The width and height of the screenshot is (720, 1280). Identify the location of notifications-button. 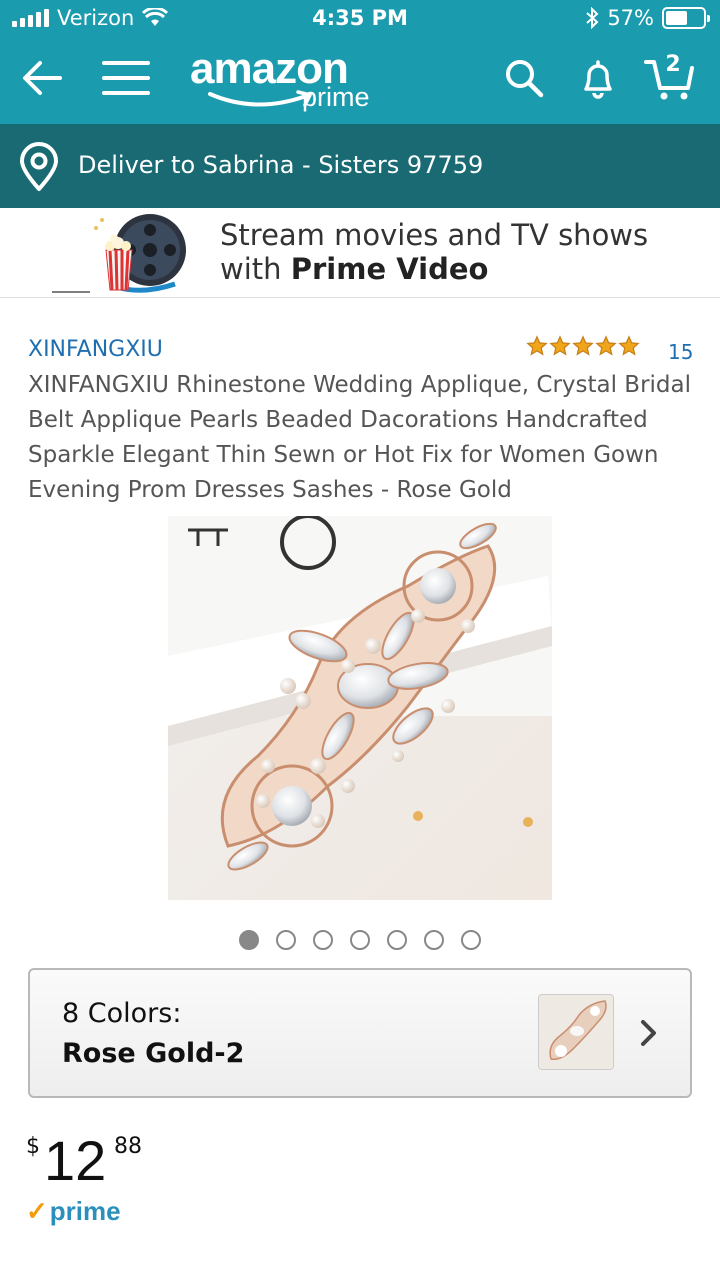
(598, 78).